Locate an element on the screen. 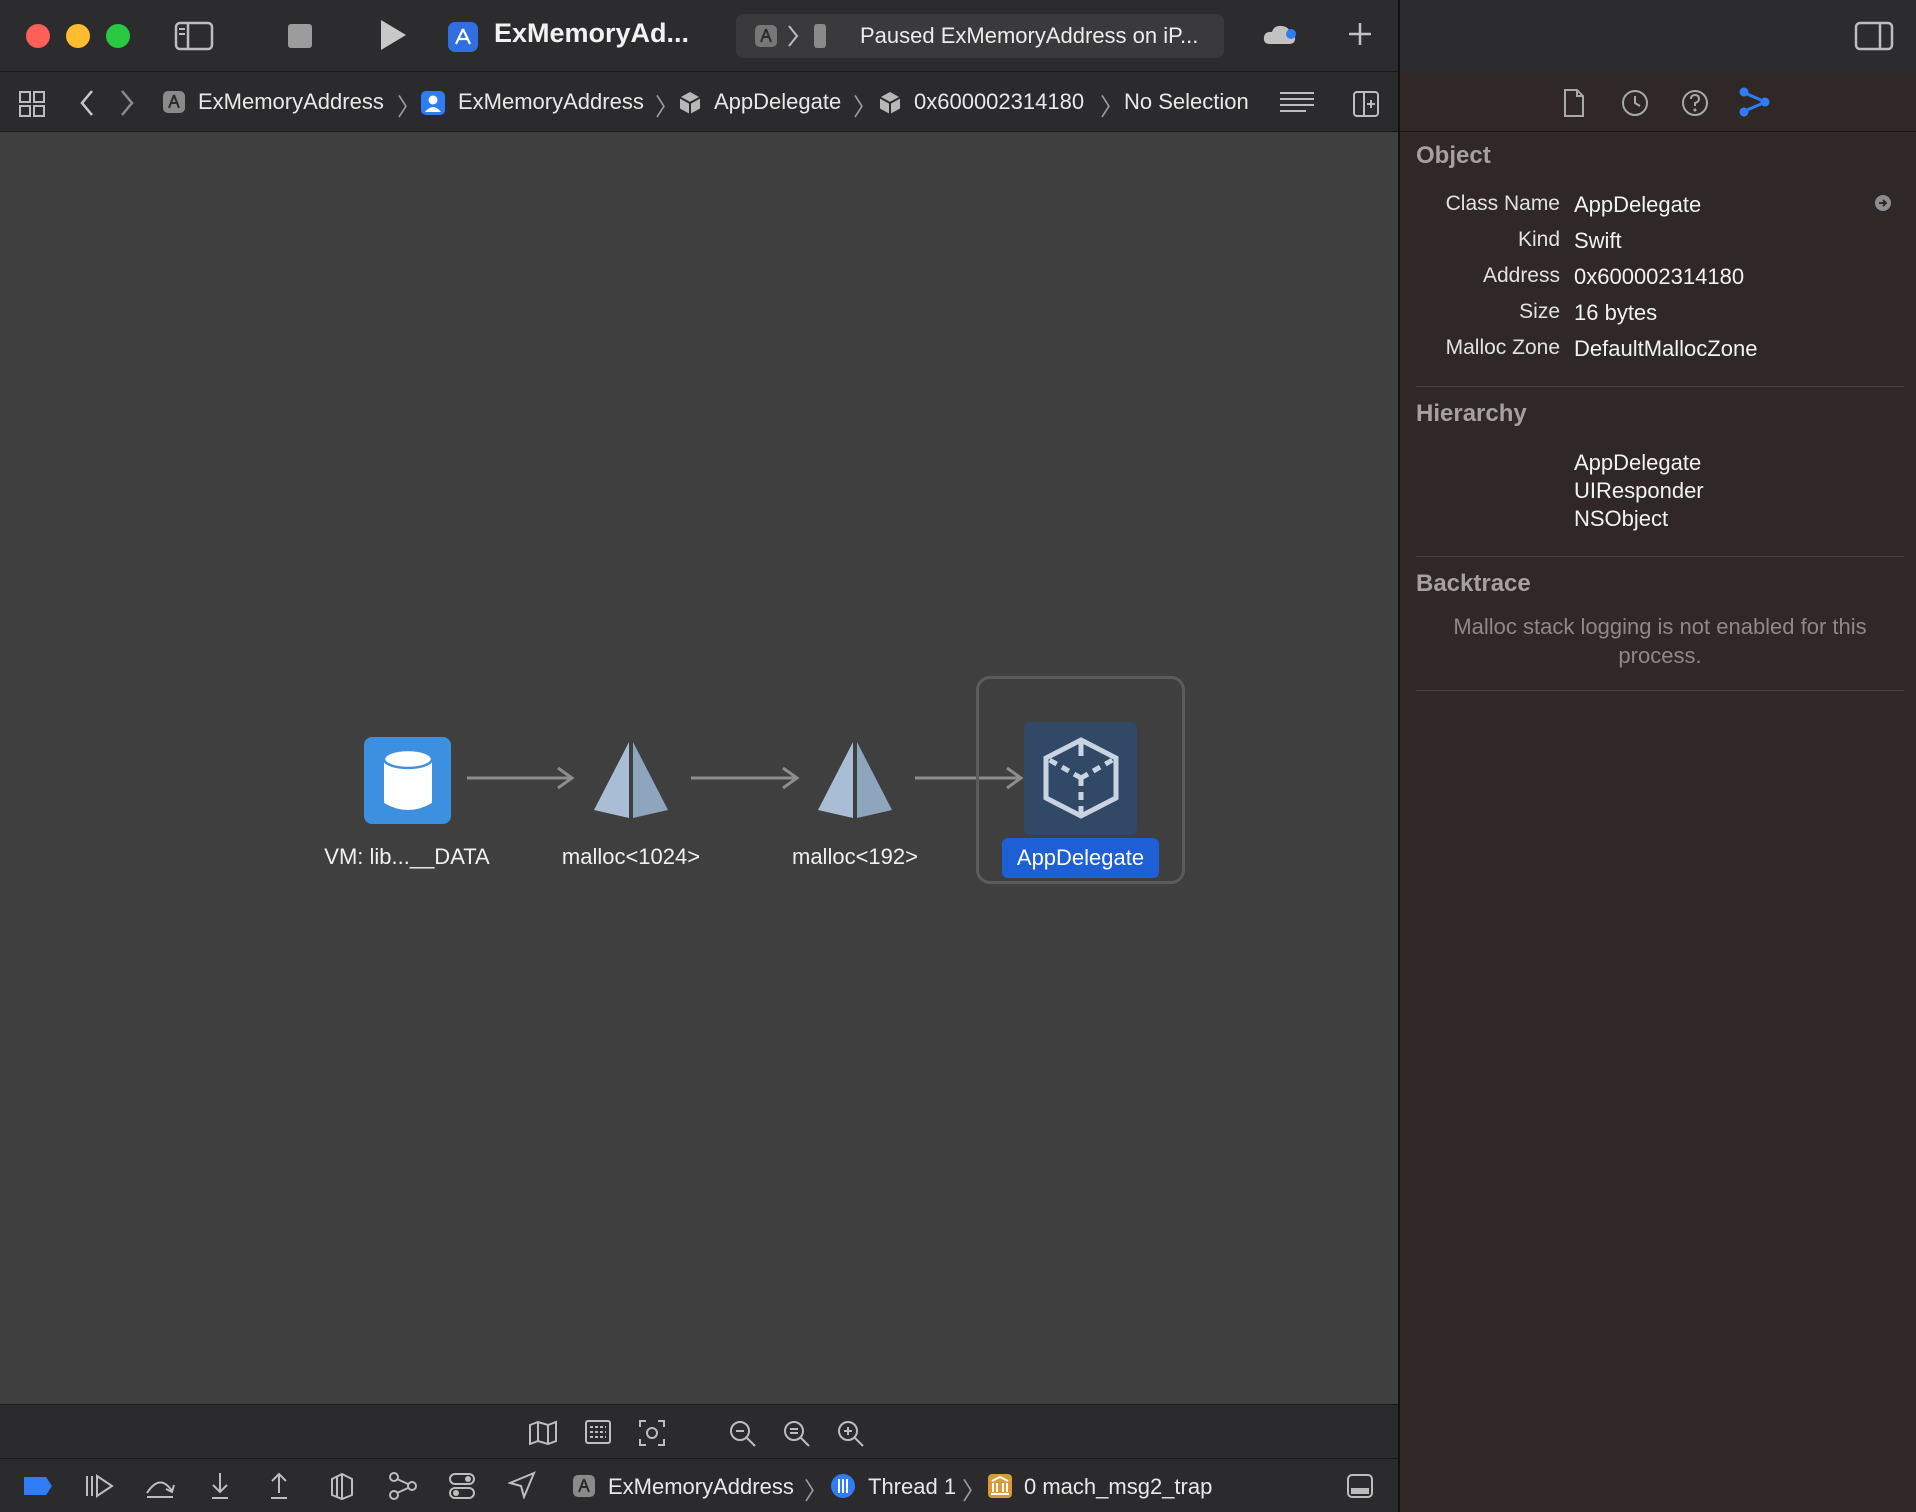 Image resolution: width=1916 pixels, height=1512 pixels. forward-chevron-icon is located at coordinates (127, 103).